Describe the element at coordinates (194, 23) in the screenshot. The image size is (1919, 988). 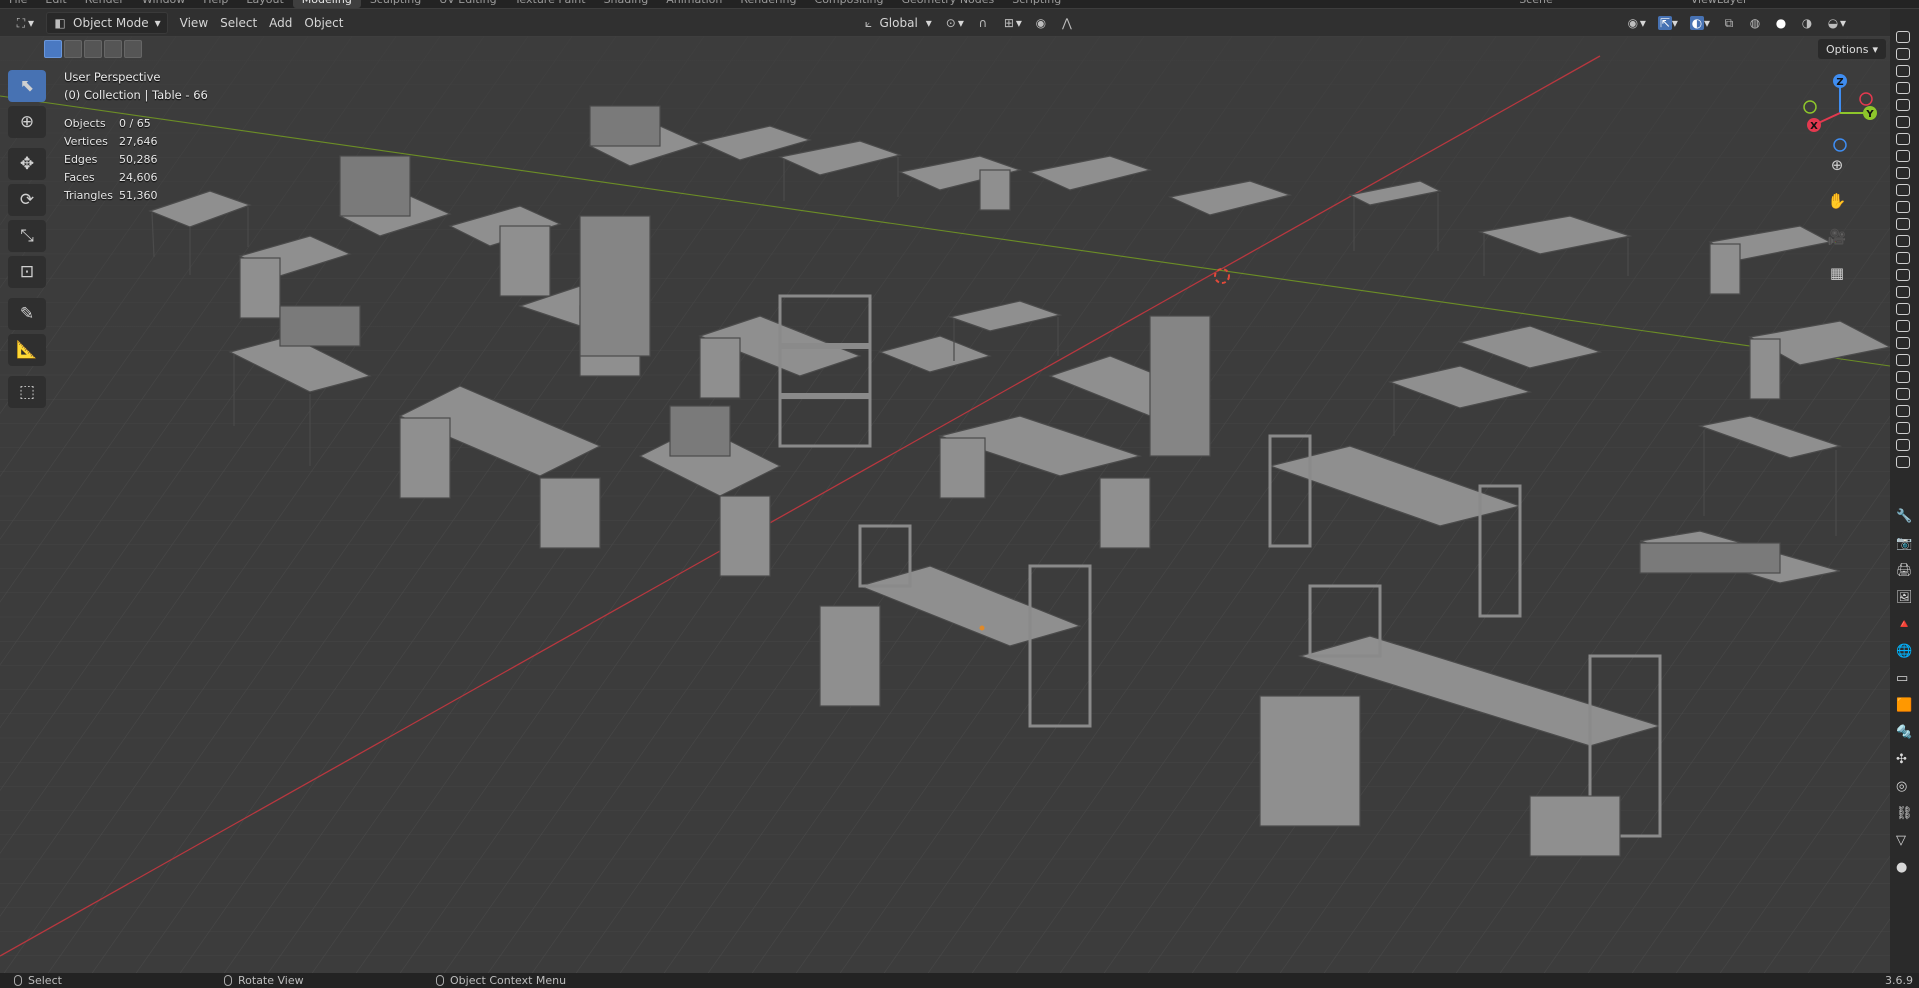
I see `menu-view: View` at that location.